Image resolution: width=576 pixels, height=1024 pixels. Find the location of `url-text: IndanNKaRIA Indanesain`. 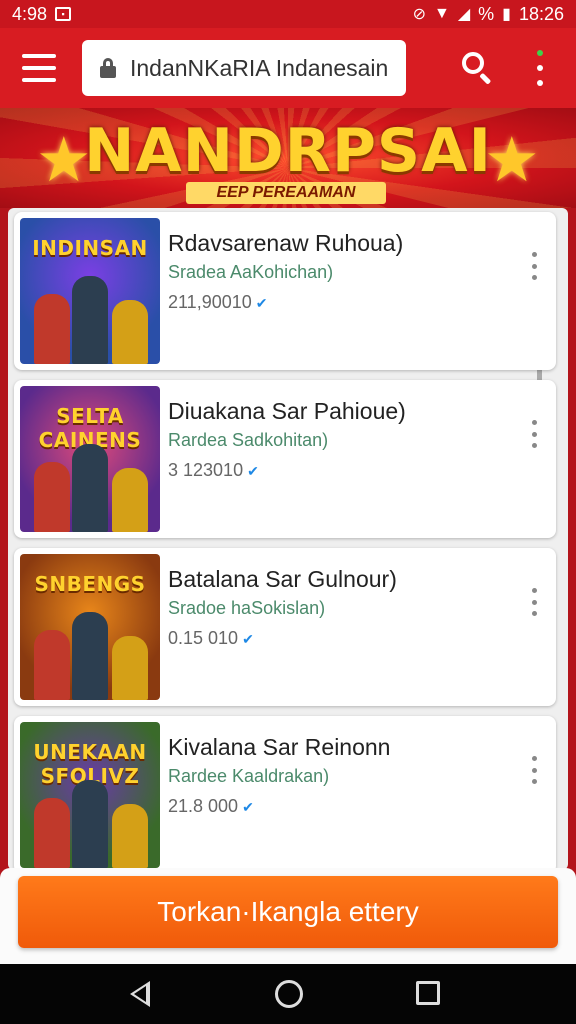

url-text: IndanNKaRIA Indanesain is located at coordinates (259, 67).